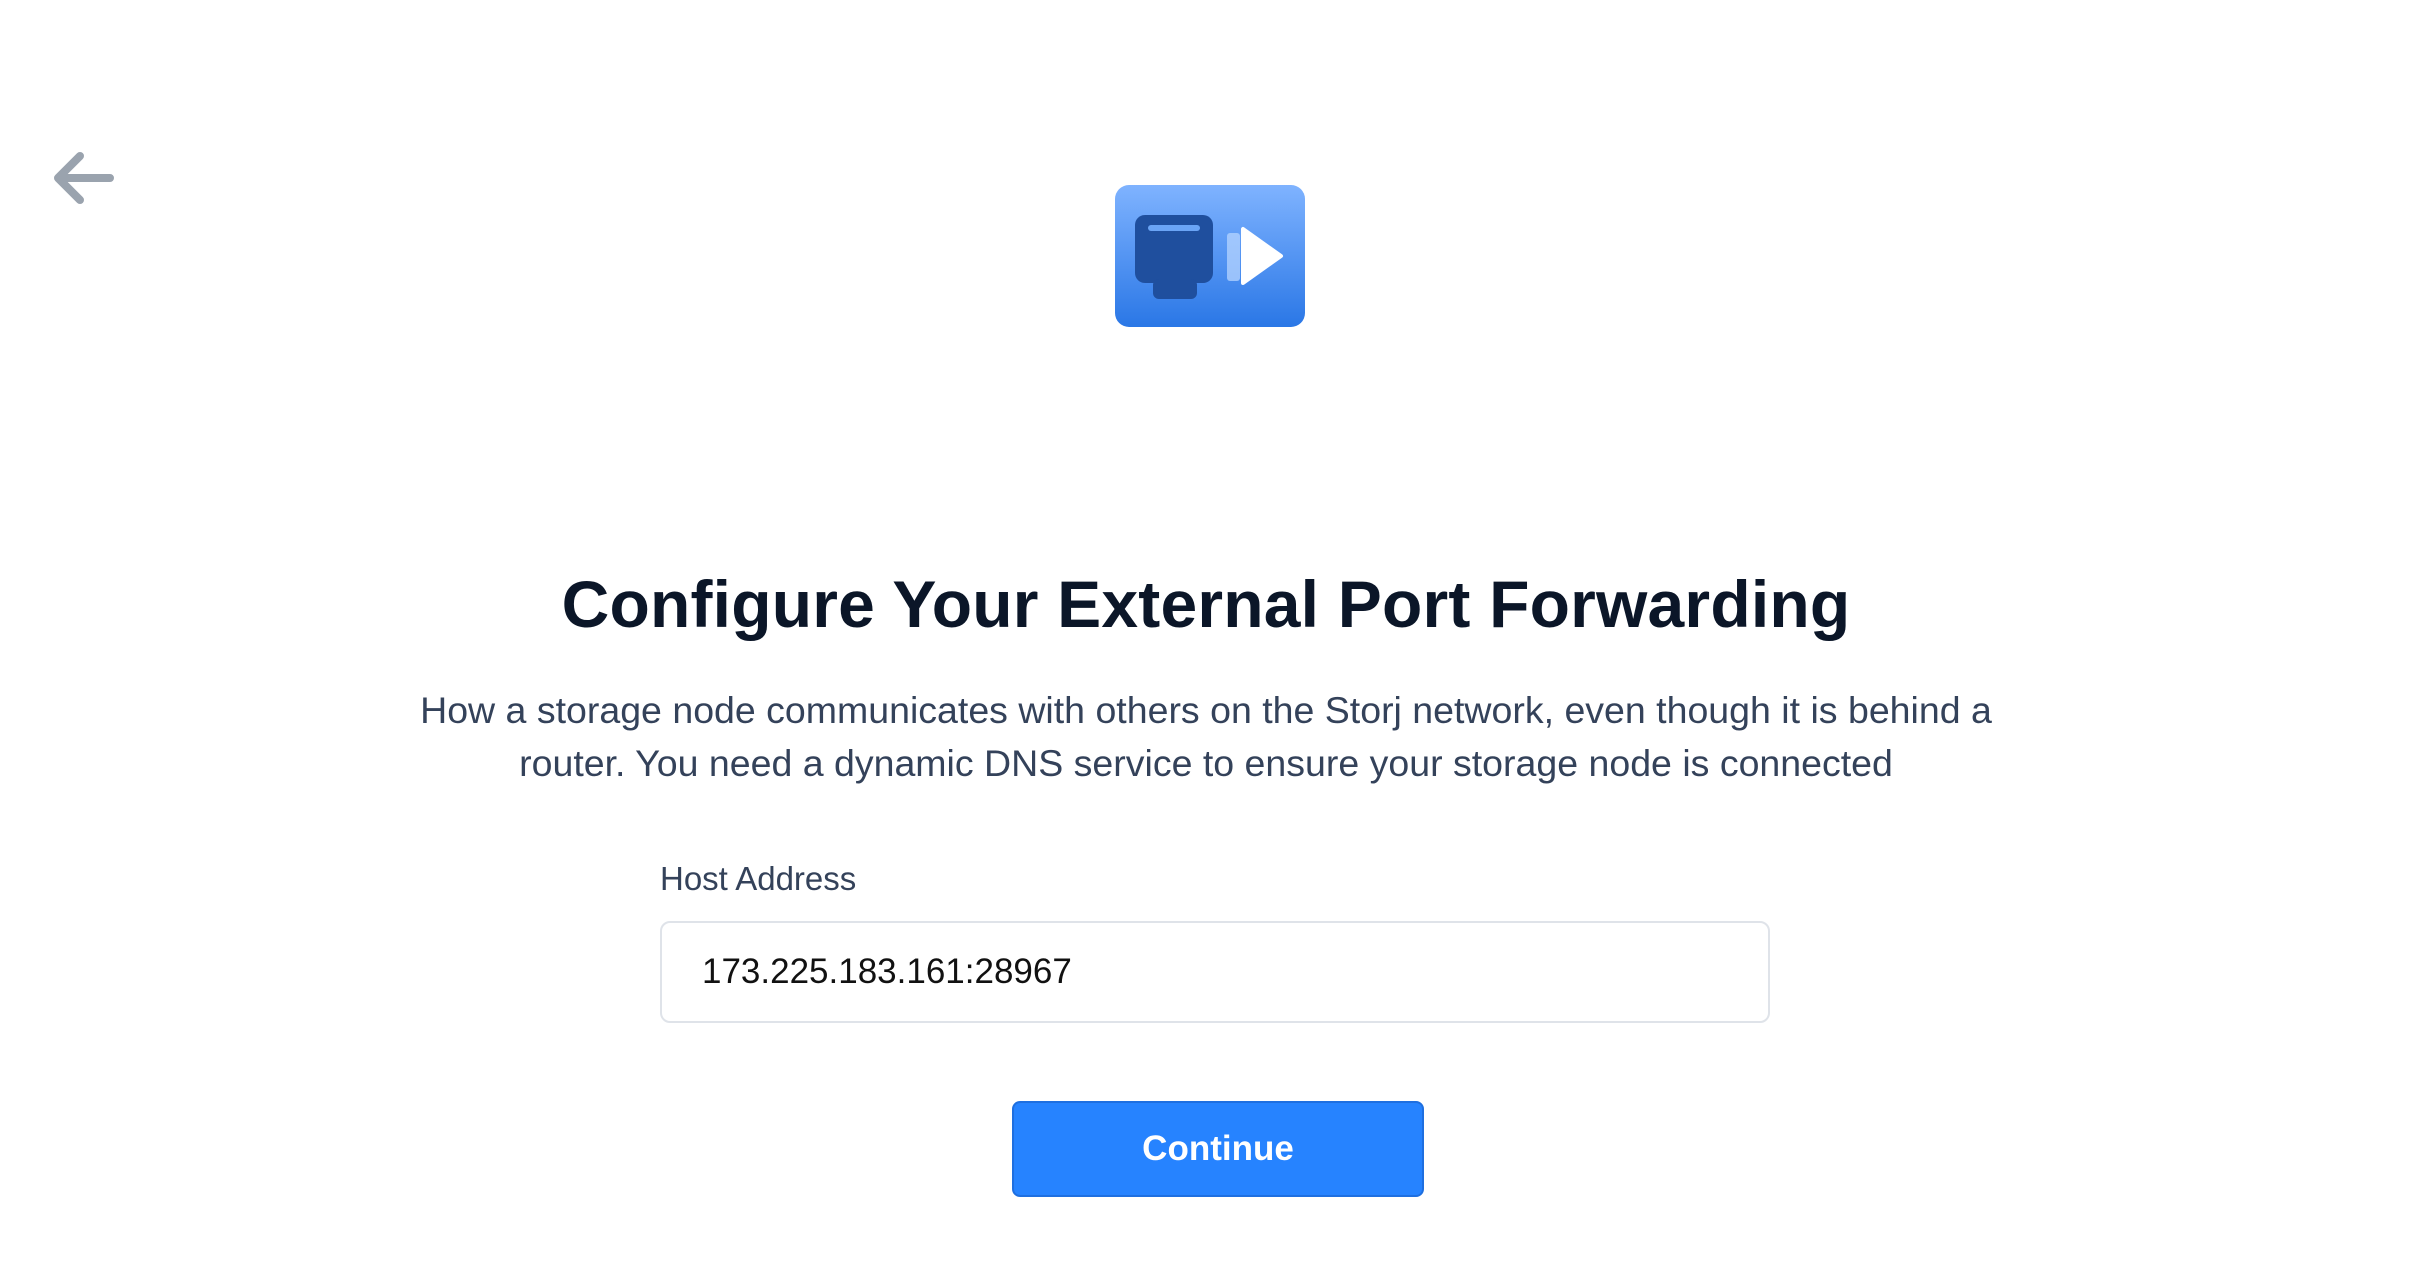 The height and width of the screenshot is (1262, 2412). Describe the element at coordinates (1215, 972) in the screenshot. I see `host-address-input` at that location.